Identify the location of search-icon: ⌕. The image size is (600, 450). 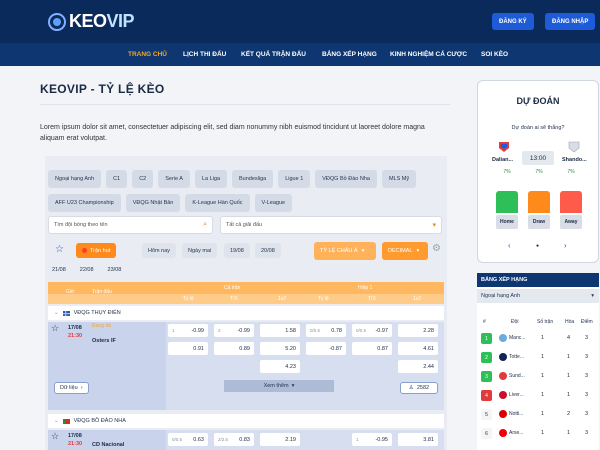
(205, 225).